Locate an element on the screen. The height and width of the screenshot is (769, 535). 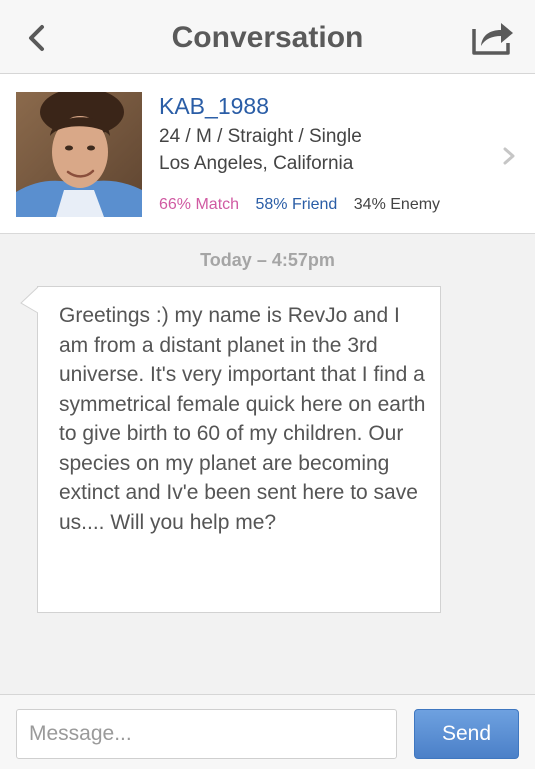
message-timestamp: Today – 4:57pm is located at coordinates (267, 260).